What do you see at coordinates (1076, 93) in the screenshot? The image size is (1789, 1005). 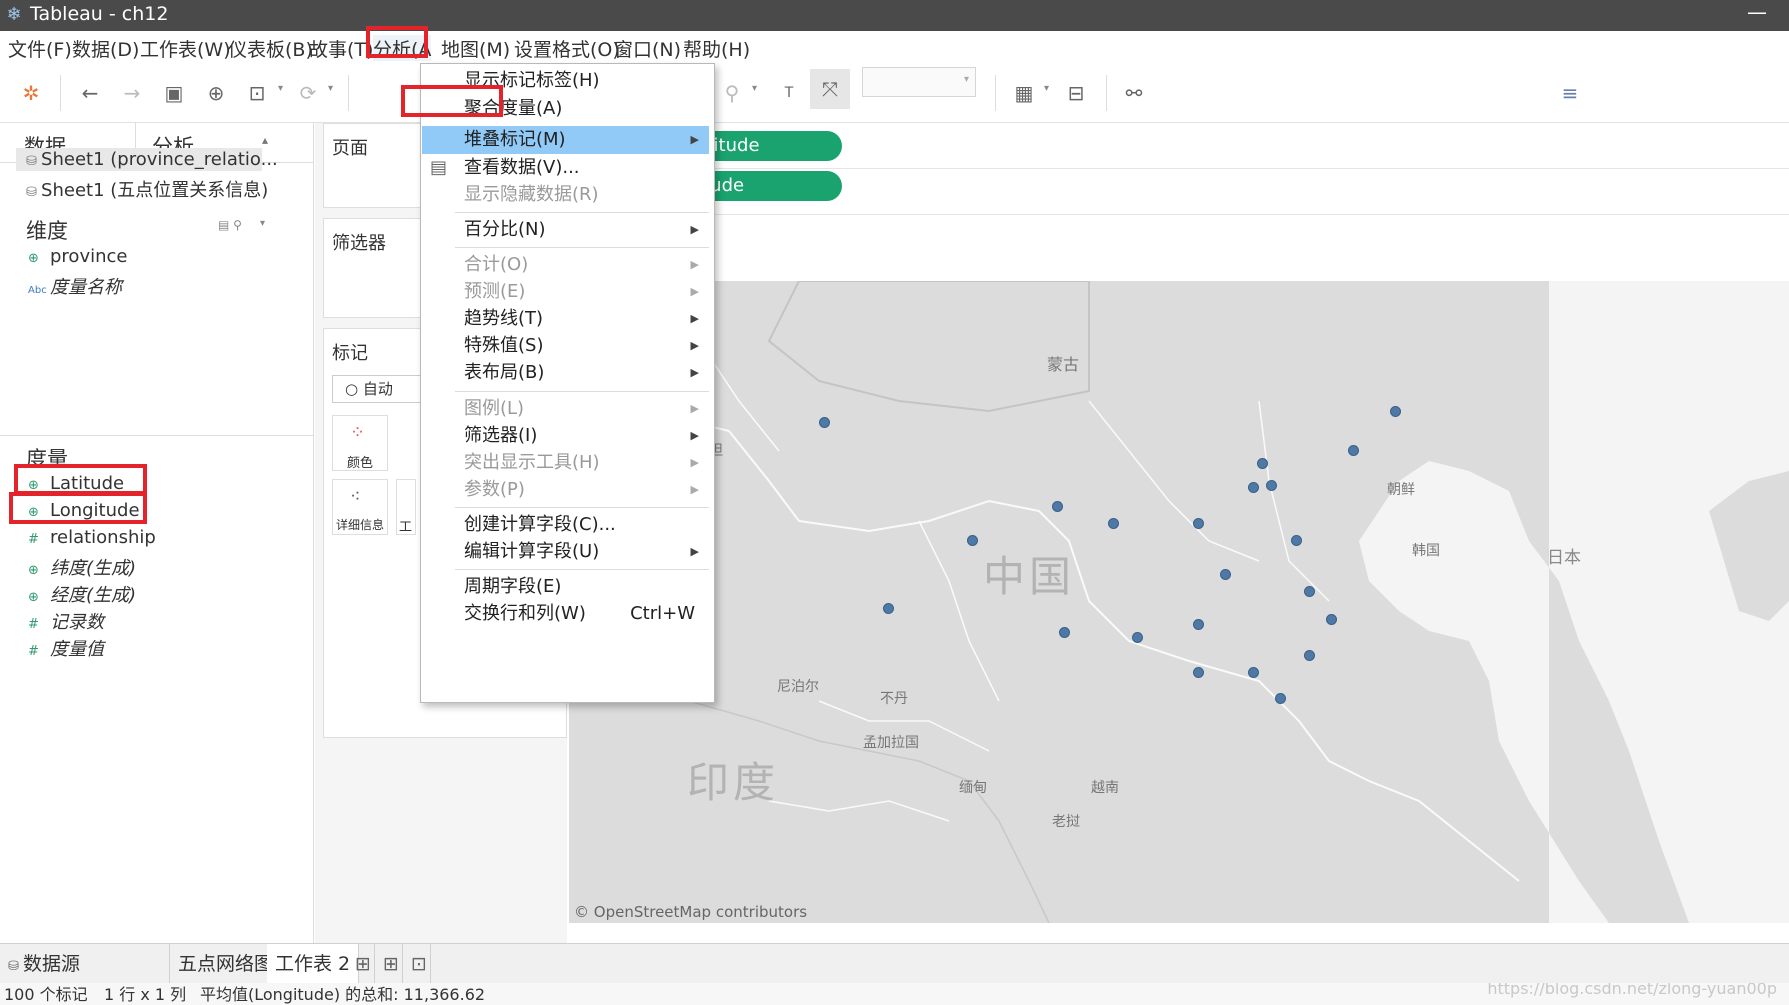 I see `presentation-icon: ⊟` at bounding box center [1076, 93].